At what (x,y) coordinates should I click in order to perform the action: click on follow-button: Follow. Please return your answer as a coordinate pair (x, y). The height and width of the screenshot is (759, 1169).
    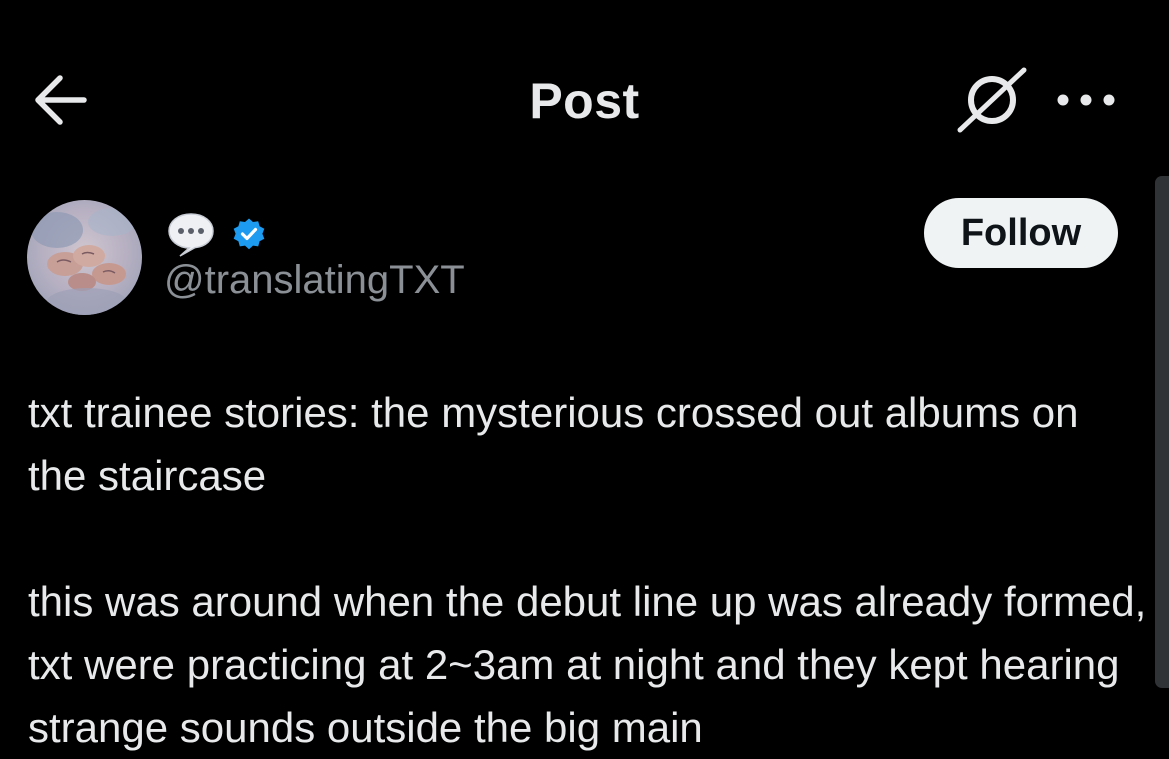
    Looking at the image, I should click on (1021, 233).